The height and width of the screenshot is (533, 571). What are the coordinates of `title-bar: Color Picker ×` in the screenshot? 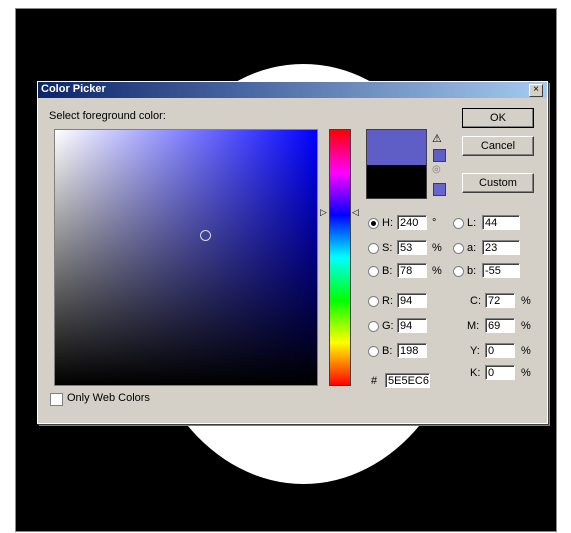 It's located at (292, 90).